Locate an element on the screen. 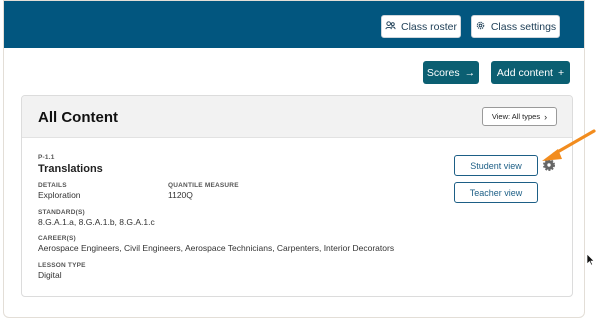 This screenshot has height=322, width=600. panel-header: All Content View: All types › is located at coordinates (297, 117).